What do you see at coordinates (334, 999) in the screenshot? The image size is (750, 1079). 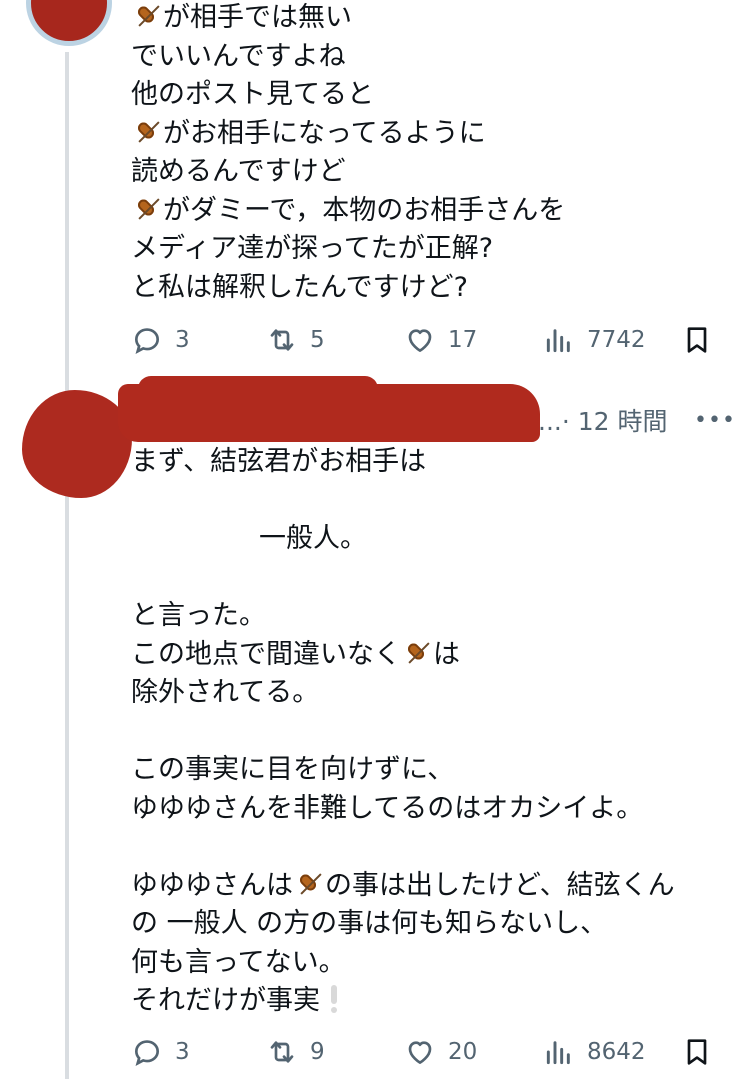 I see `exclamation-icon` at bounding box center [334, 999].